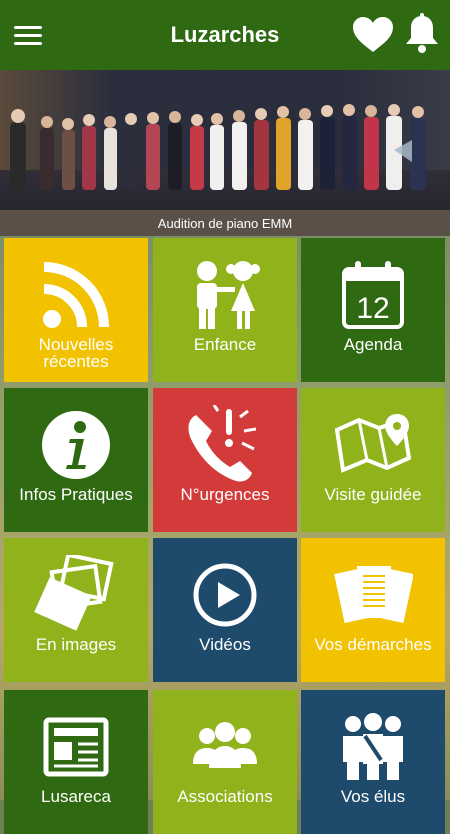  Describe the element at coordinates (373, 796) in the screenshot. I see `tile-label: Vos élus` at that location.